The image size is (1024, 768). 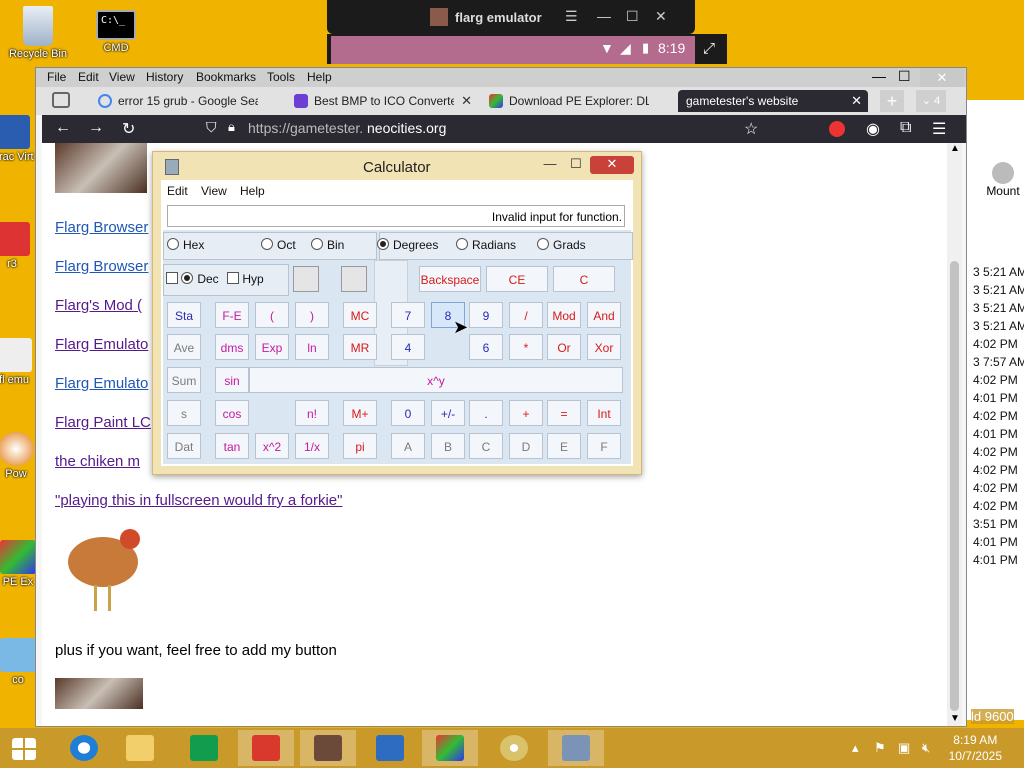 I want to click on close-window-button: ✕, so click(x=942, y=77).